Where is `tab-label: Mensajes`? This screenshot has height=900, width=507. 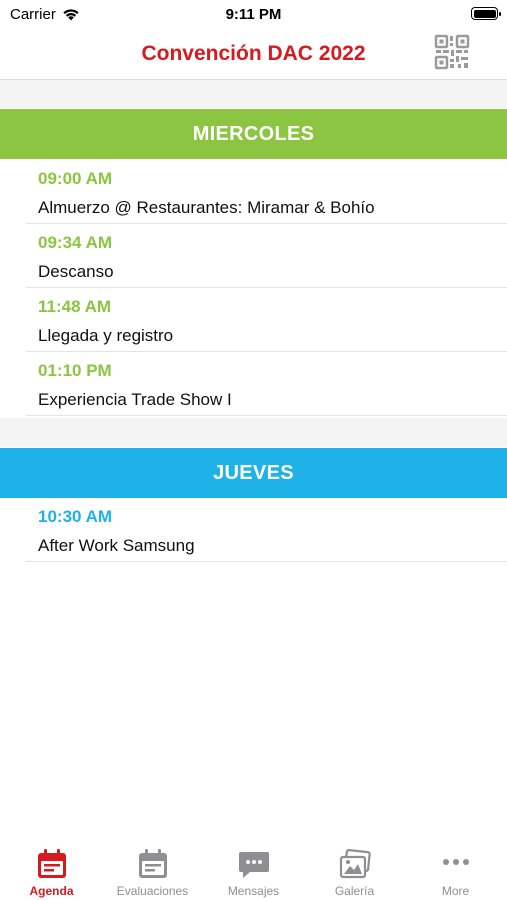
tab-label: Mensajes is located at coordinates (253, 891).